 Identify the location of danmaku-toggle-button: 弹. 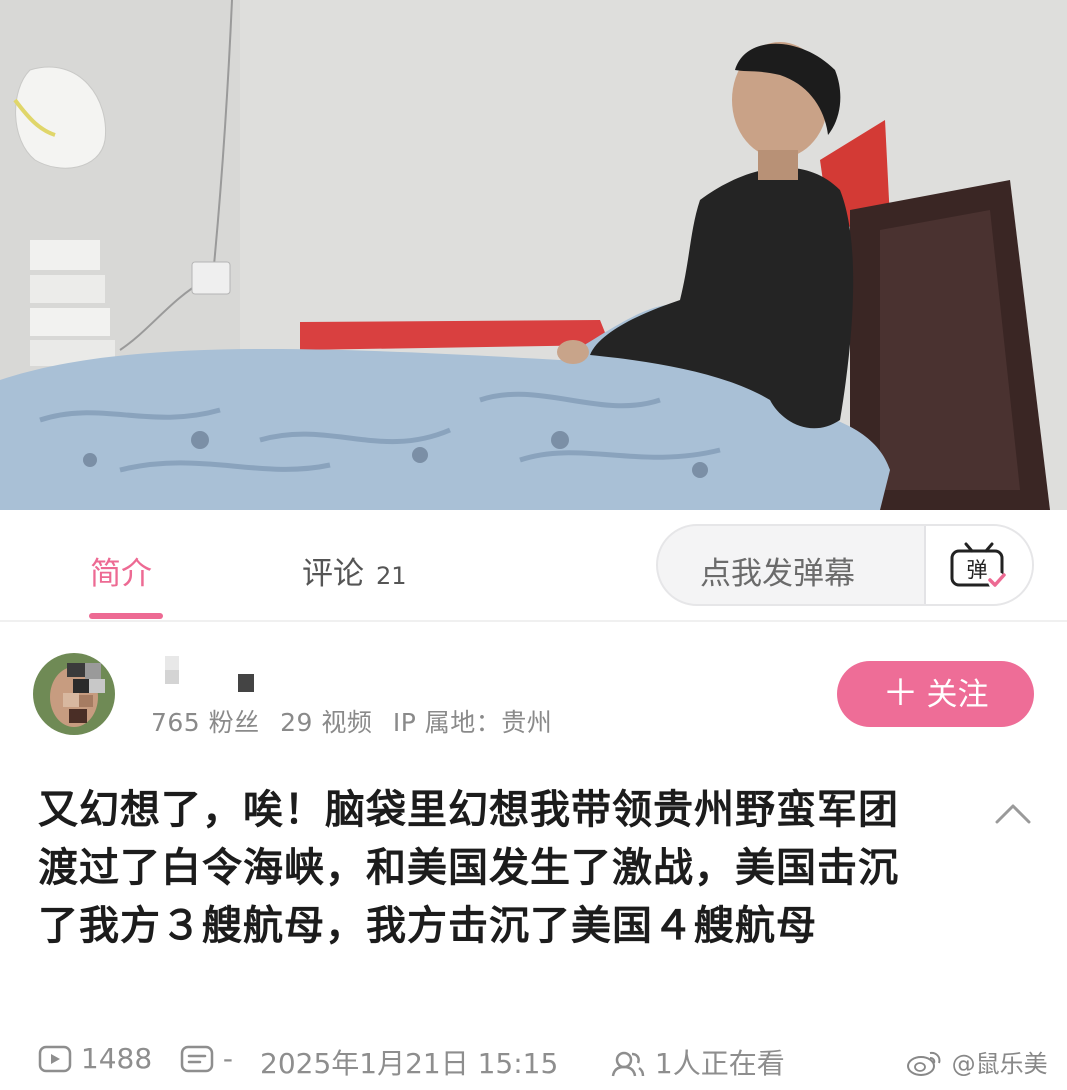
(979, 565).